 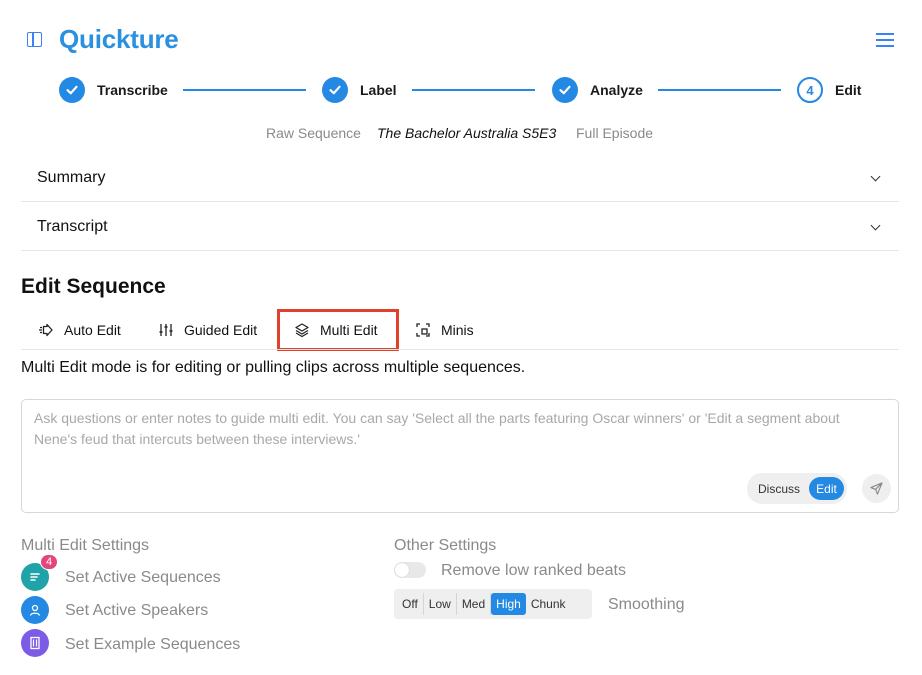 I want to click on multi-edit-settings-title: Multi Edit Settings, so click(x=85, y=545).